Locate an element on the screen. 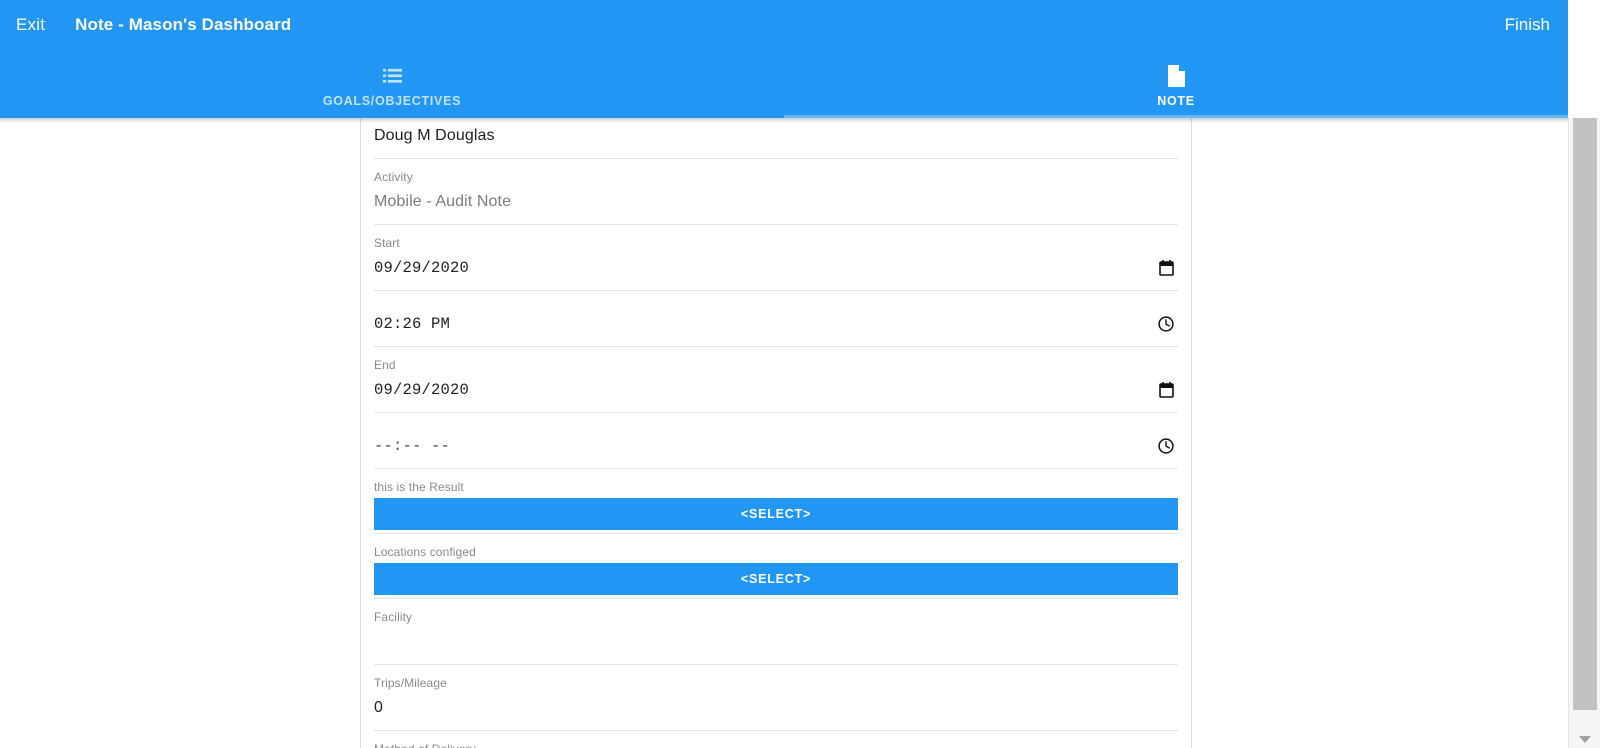  label-start: Start is located at coordinates (387, 243).